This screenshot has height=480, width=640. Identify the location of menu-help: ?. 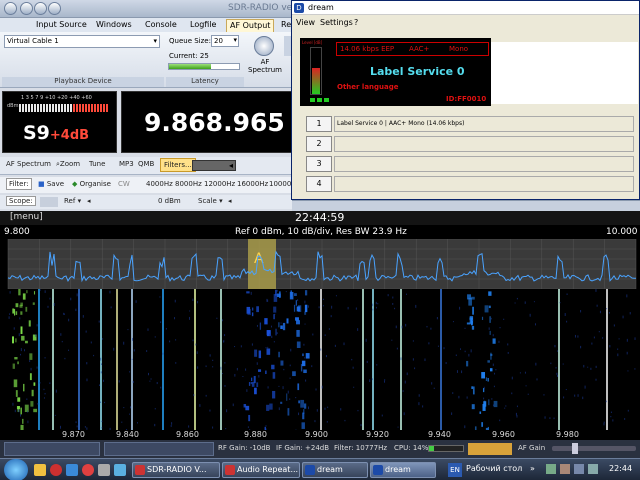
(356, 22).